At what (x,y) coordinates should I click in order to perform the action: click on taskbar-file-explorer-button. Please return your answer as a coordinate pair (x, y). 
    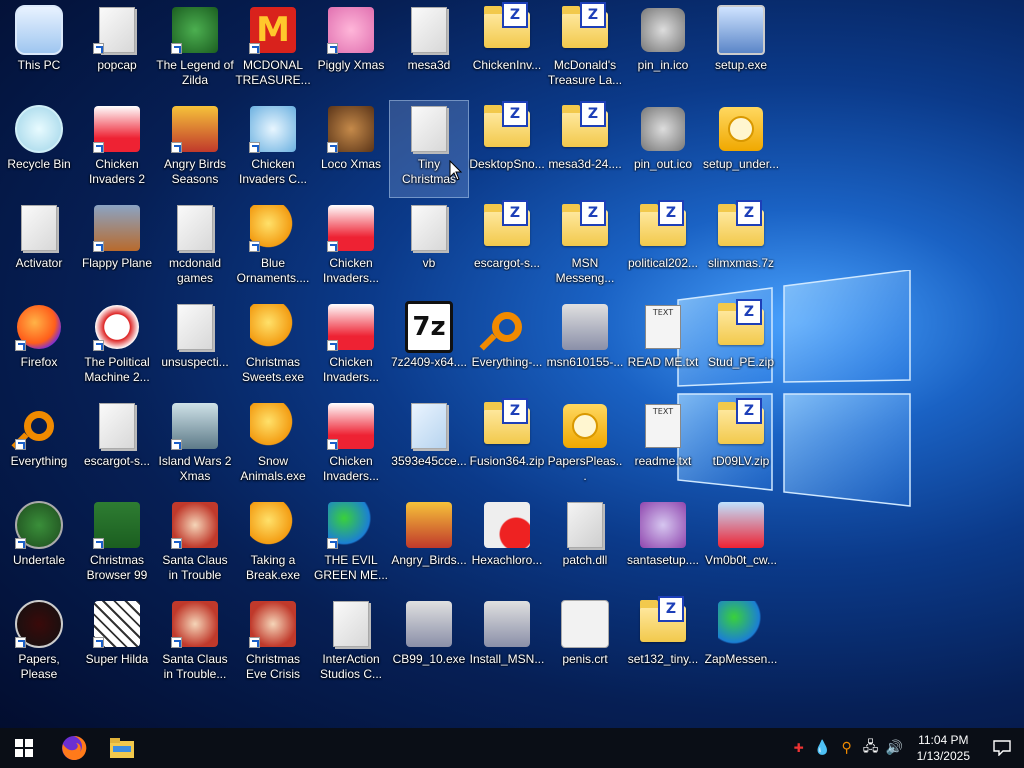
    Looking at the image, I should click on (122, 748).